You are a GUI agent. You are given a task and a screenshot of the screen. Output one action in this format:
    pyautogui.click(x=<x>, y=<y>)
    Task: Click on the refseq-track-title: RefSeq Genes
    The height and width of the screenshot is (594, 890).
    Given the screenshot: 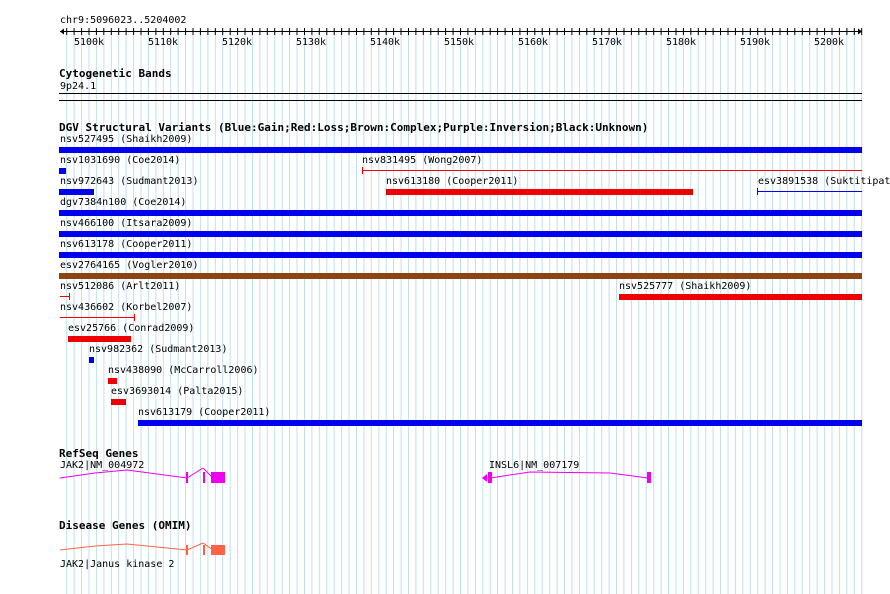 What is the action you would take?
    pyautogui.click(x=99, y=453)
    